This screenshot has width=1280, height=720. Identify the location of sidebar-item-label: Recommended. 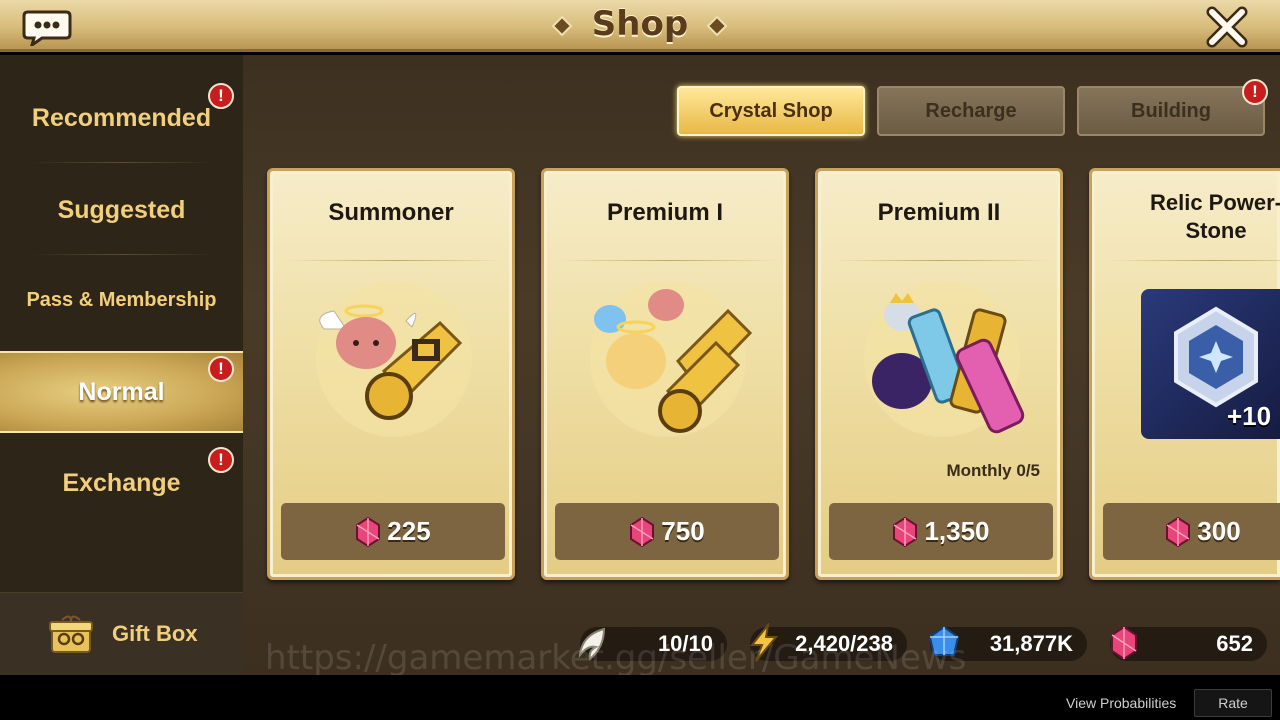
(121, 117).